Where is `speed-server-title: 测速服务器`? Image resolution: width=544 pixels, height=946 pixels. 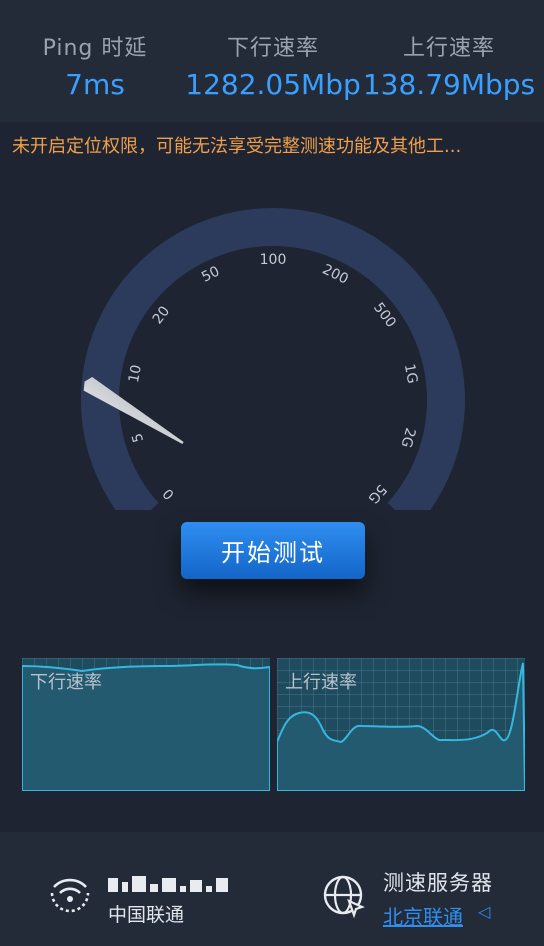
speed-server-title: 测速服务器 is located at coordinates (438, 883).